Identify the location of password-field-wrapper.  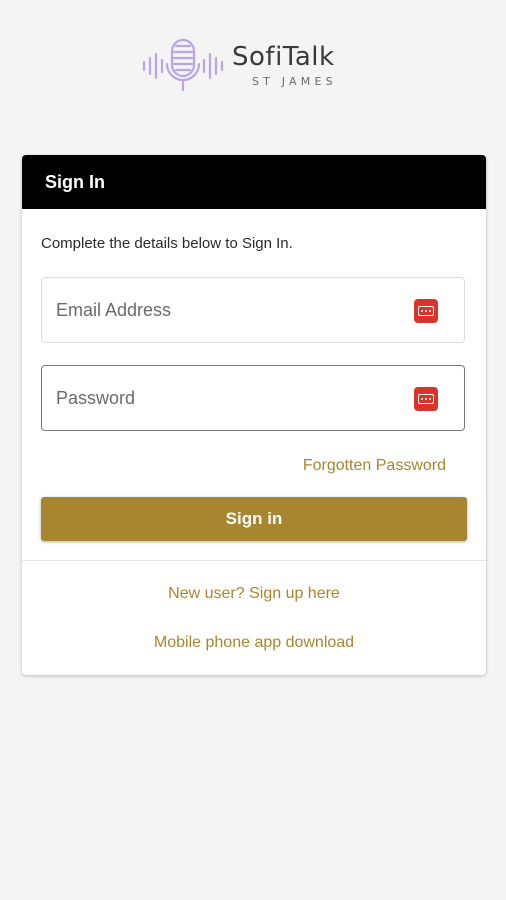
(253, 398).